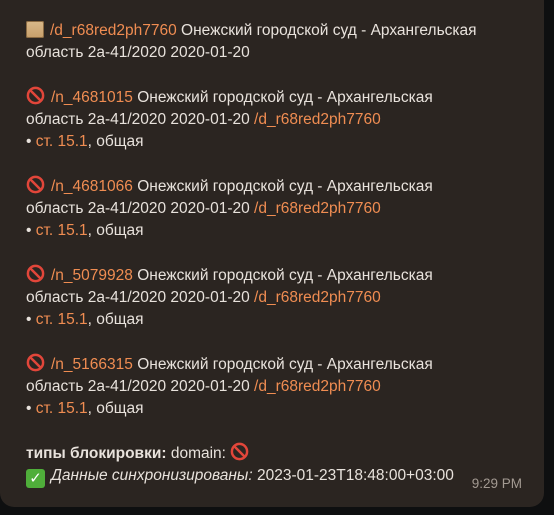 This screenshot has height=515, width=554. What do you see at coordinates (329, 30) in the screenshot?
I see `header-court: Онежский городской суд - Архангельская` at bounding box center [329, 30].